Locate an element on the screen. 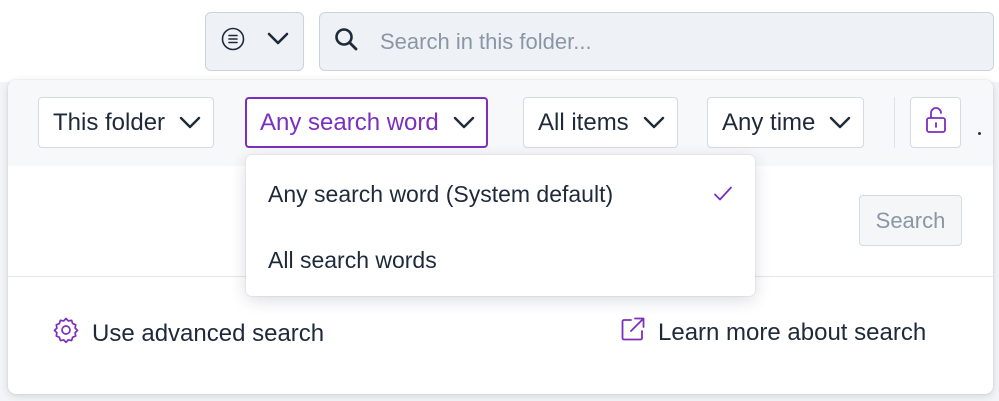  item-type-dropdown-label: All items is located at coordinates (583, 122).